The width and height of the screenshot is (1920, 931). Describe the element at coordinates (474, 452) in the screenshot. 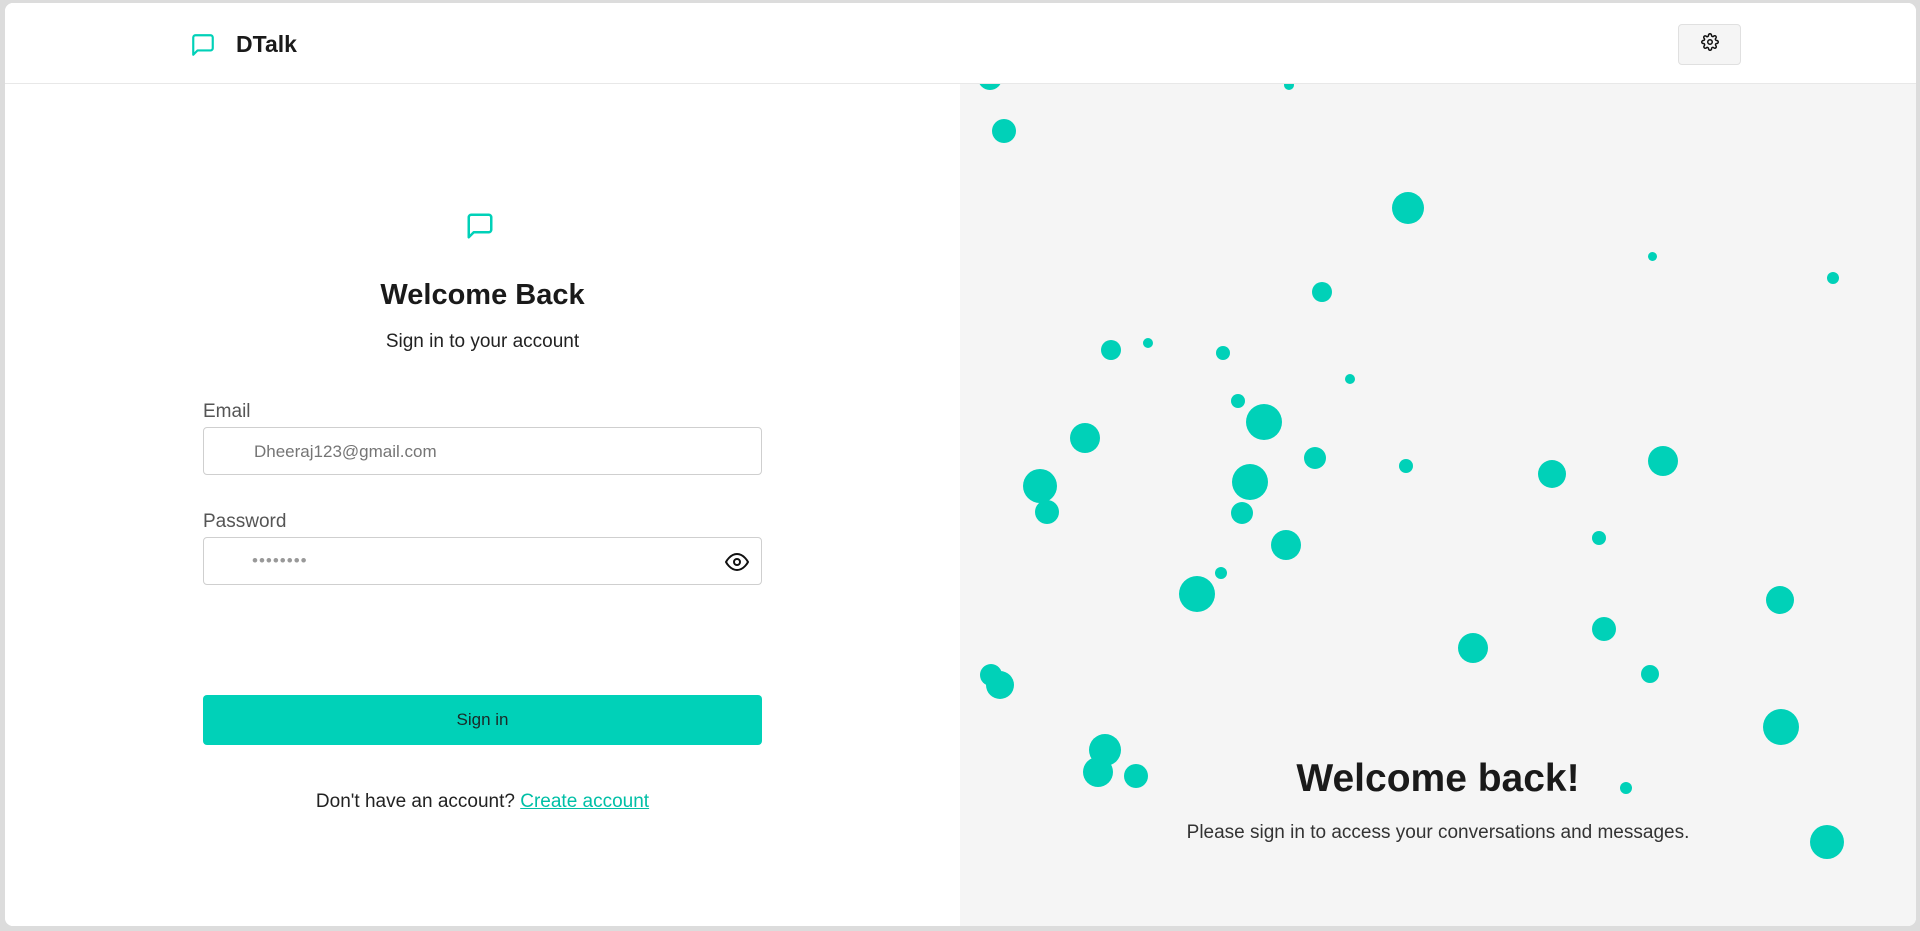

I see `email-field` at that location.